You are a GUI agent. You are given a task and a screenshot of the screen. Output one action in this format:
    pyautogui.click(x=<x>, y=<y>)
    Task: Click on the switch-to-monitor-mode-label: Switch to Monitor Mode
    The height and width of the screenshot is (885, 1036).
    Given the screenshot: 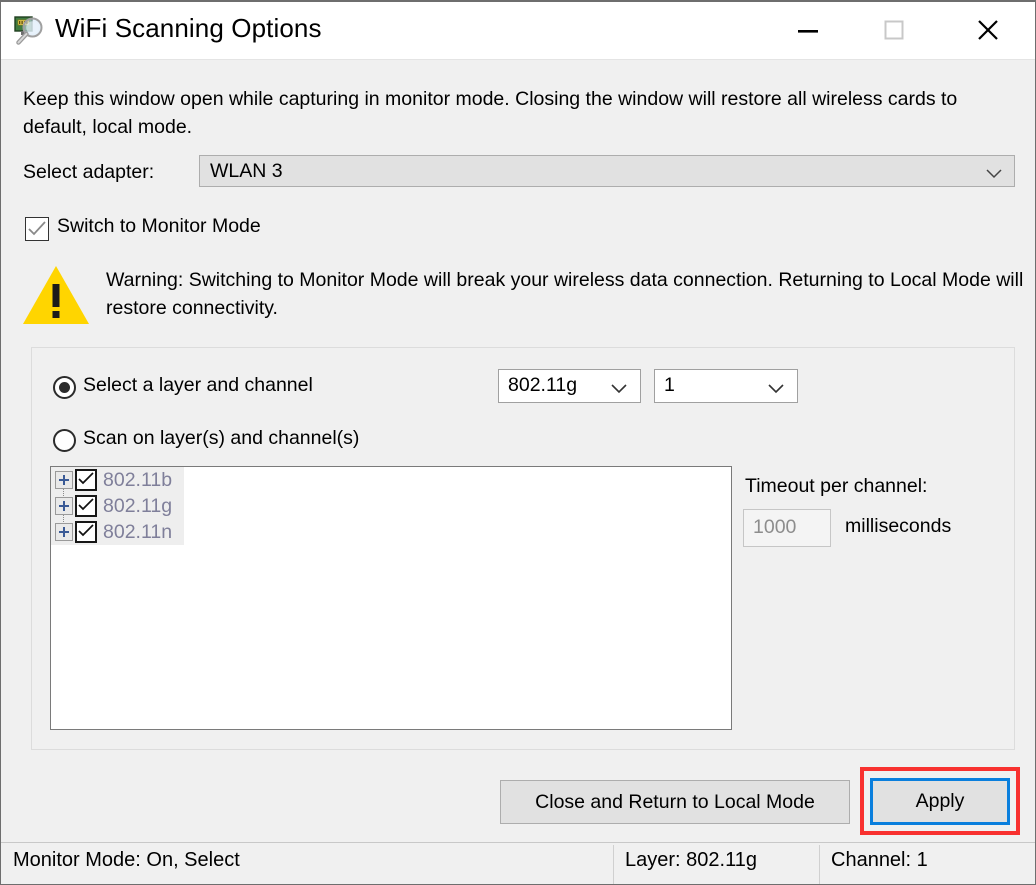 What is the action you would take?
    pyautogui.click(x=159, y=226)
    